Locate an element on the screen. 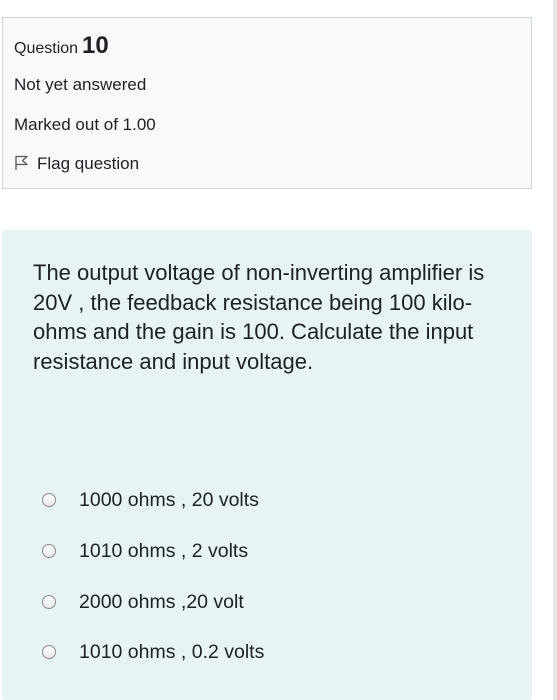 The width and height of the screenshot is (557, 700). question-number: 10 is located at coordinates (95, 45).